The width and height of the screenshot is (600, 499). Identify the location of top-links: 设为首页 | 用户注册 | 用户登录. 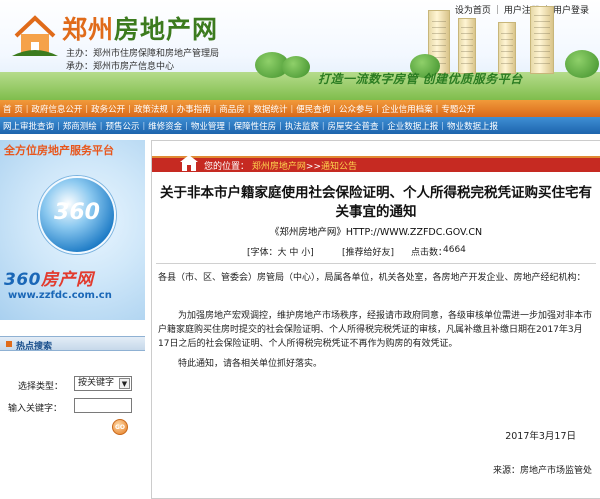
(522, 10).